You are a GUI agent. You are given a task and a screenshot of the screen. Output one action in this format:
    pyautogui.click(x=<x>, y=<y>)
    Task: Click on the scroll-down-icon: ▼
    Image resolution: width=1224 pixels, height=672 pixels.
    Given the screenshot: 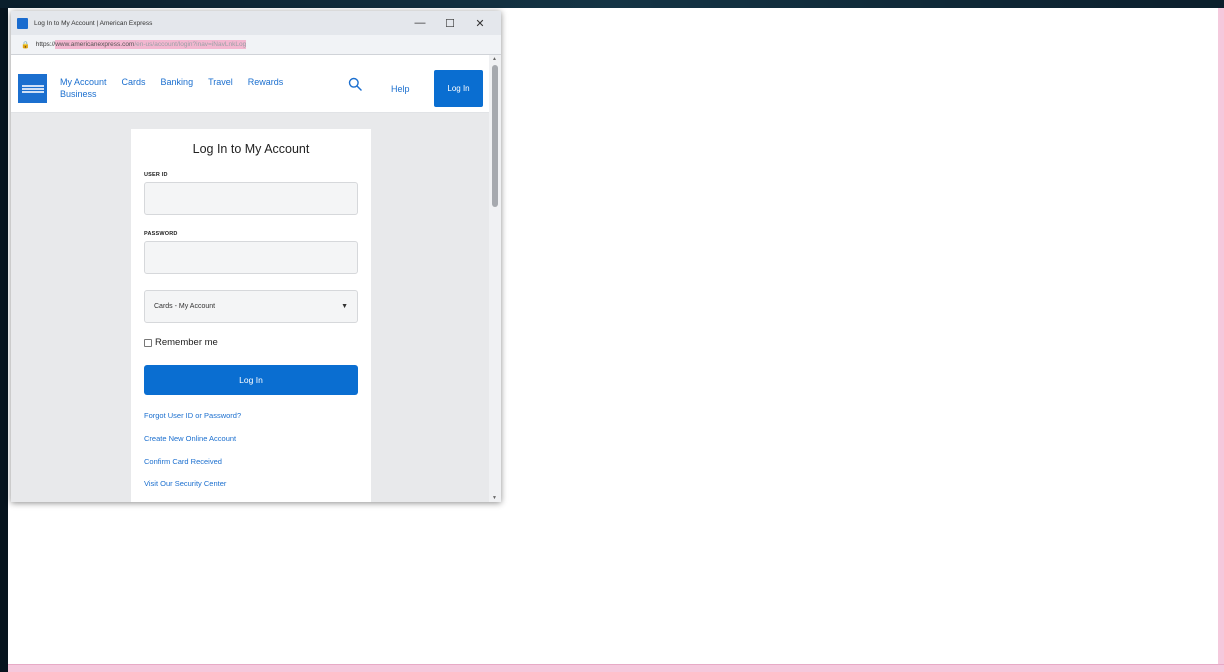 What is the action you would take?
    pyautogui.click(x=494, y=498)
    